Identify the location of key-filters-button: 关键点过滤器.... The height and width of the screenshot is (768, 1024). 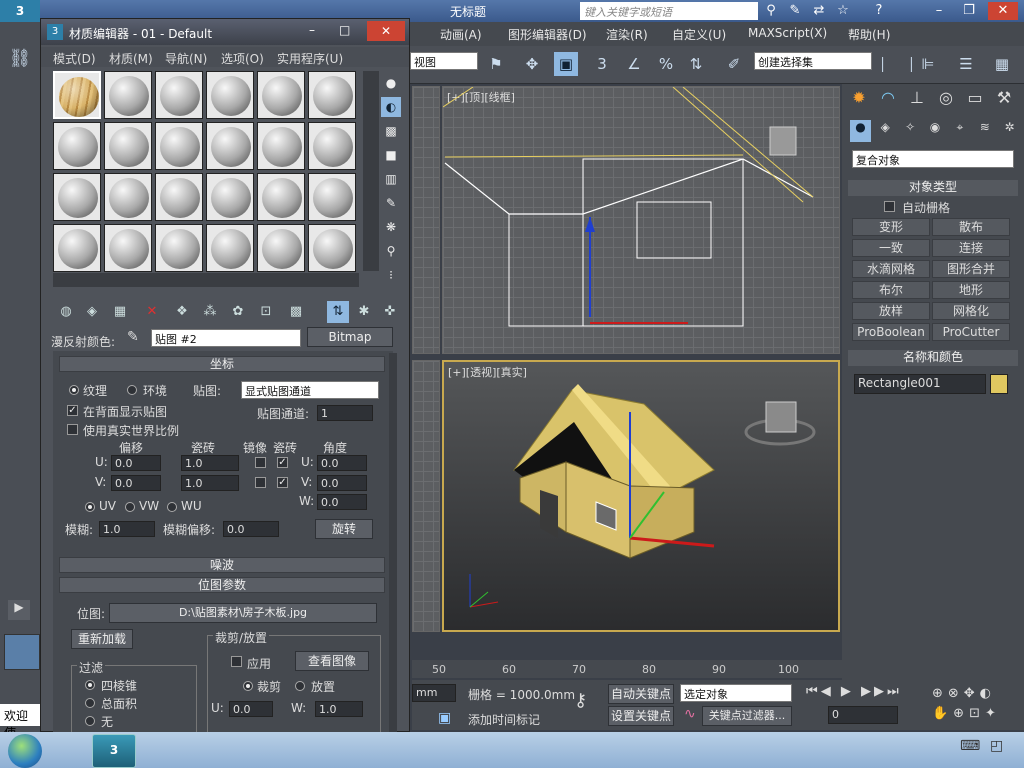
(747, 716).